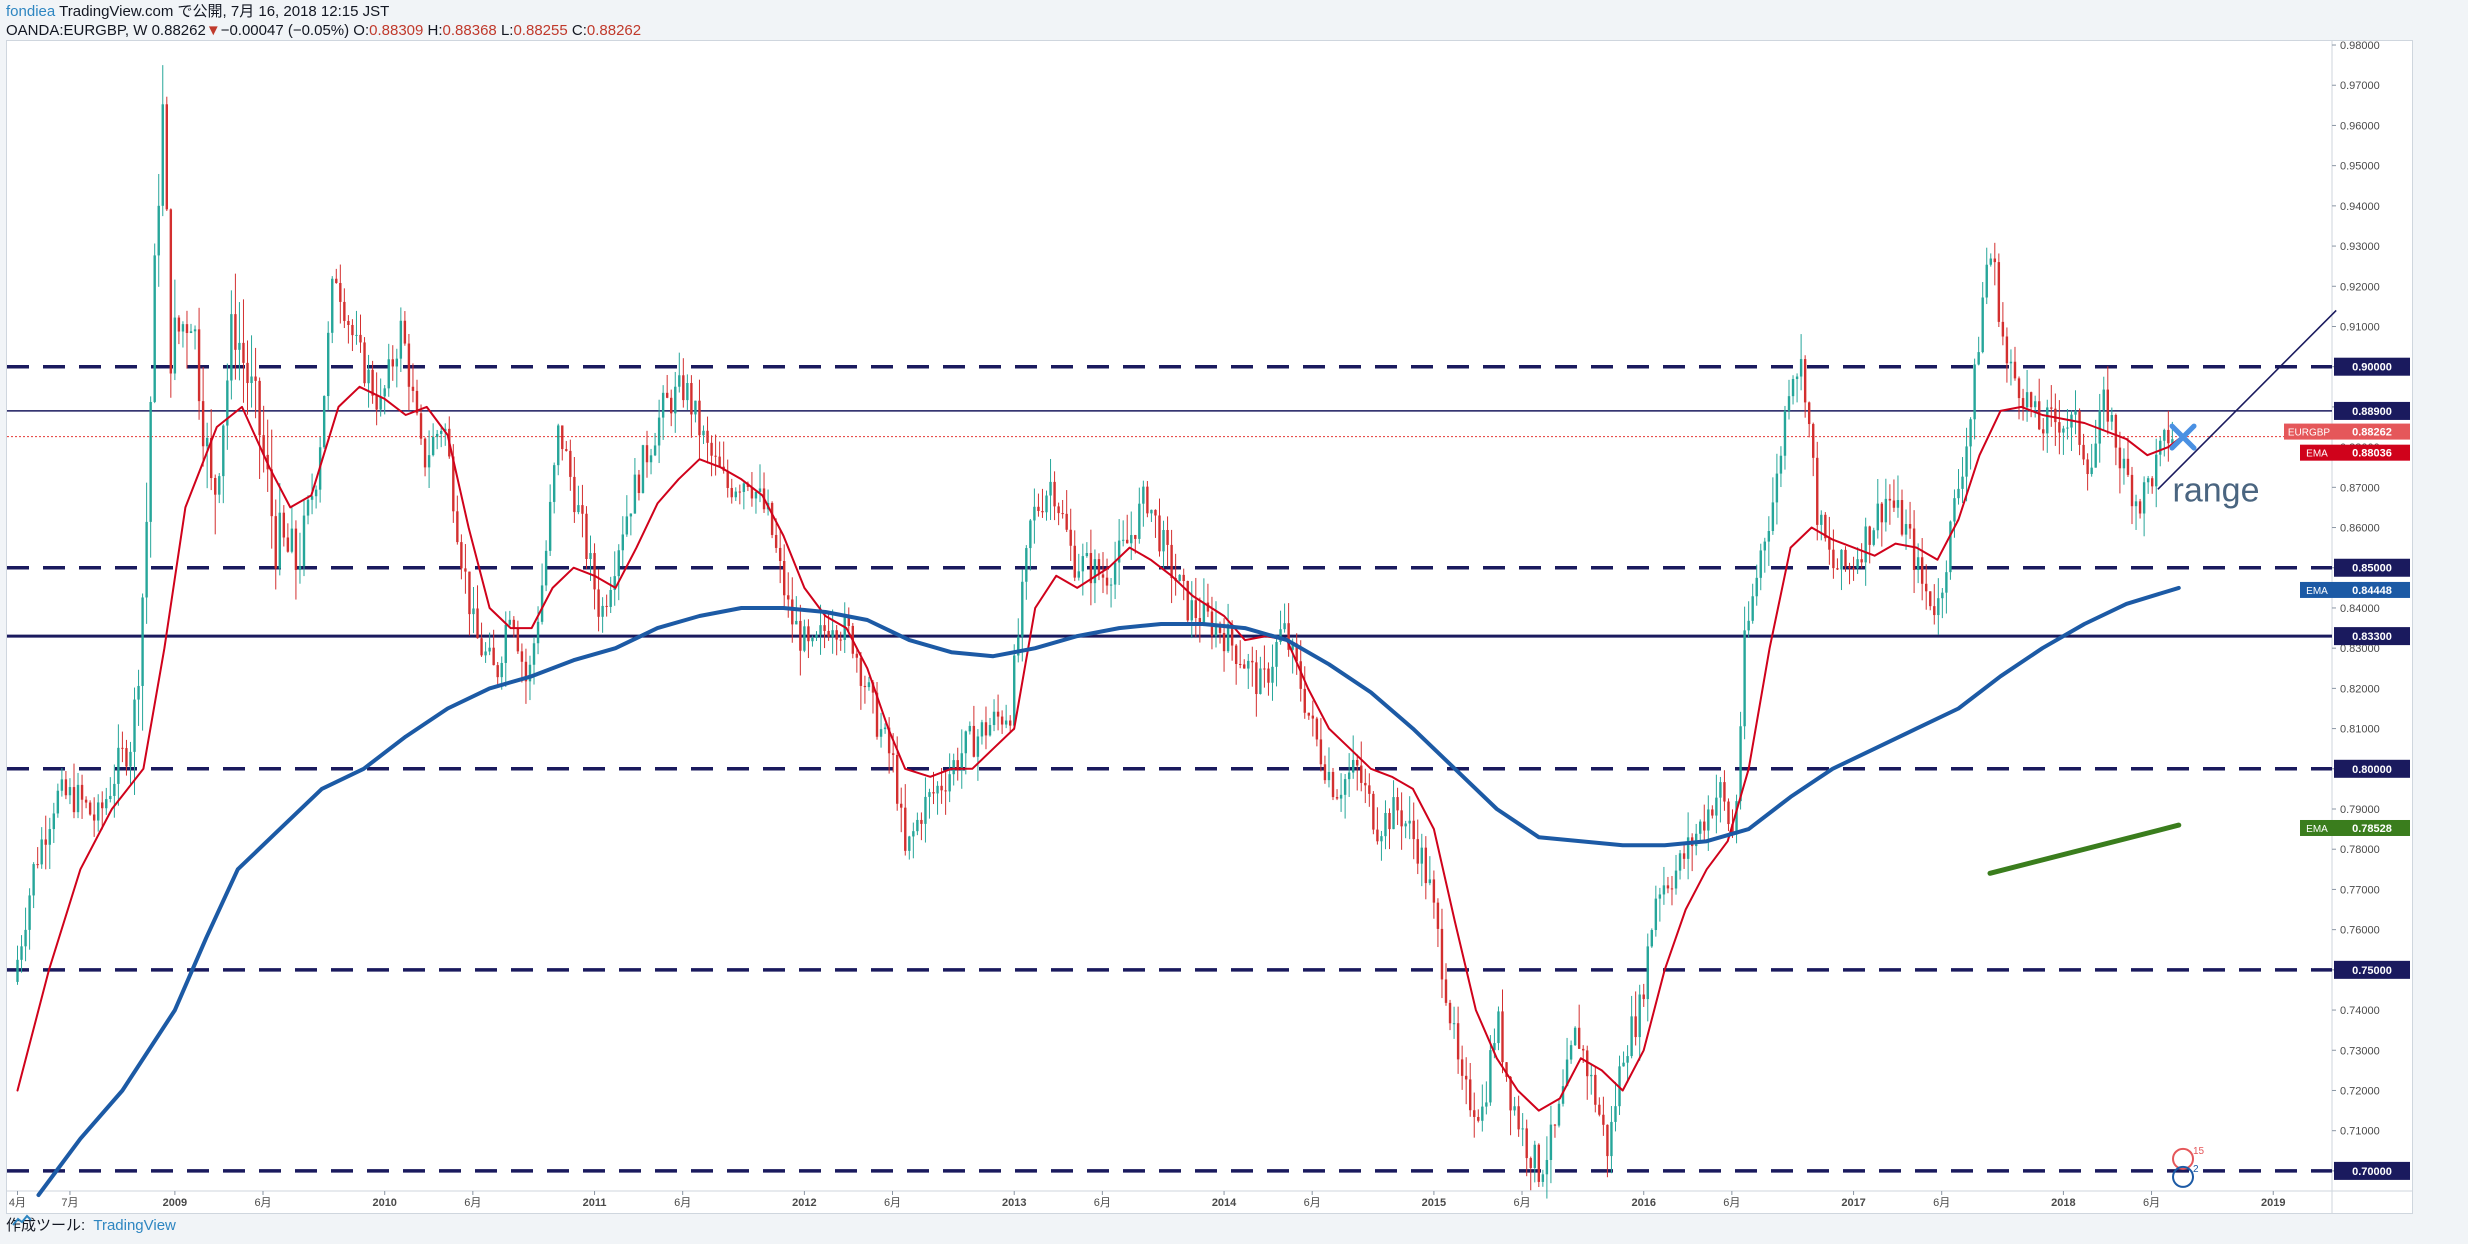  Describe the element at coordinates (69, 1203) in the screenshot. I see `time-tick-label: 7月` at that location.